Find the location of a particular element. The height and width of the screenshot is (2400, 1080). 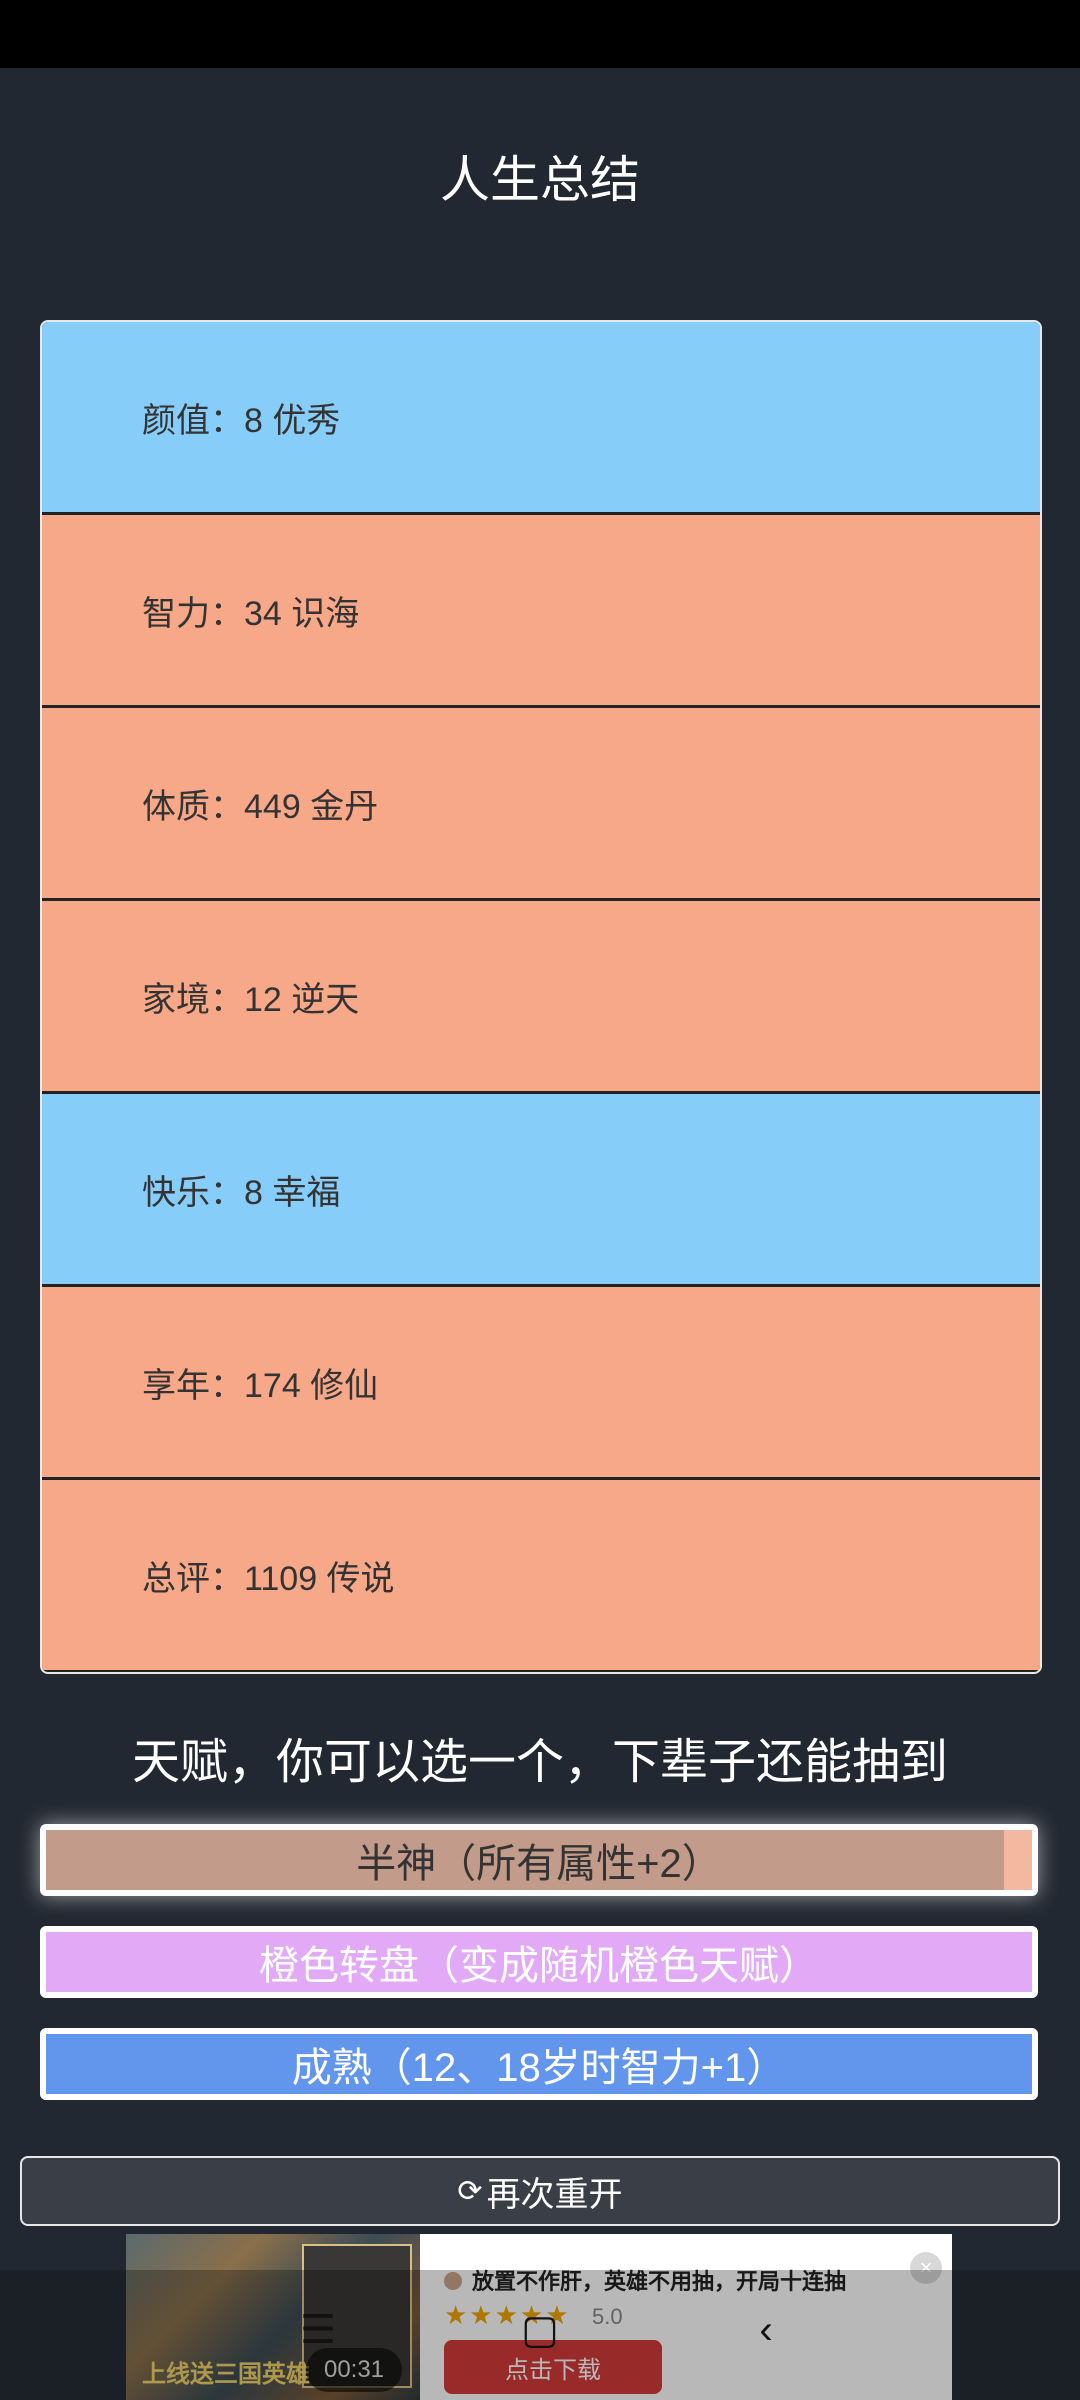

stat-row-intelligence: 智力：34 识海 is located at coordinates (541, 610).